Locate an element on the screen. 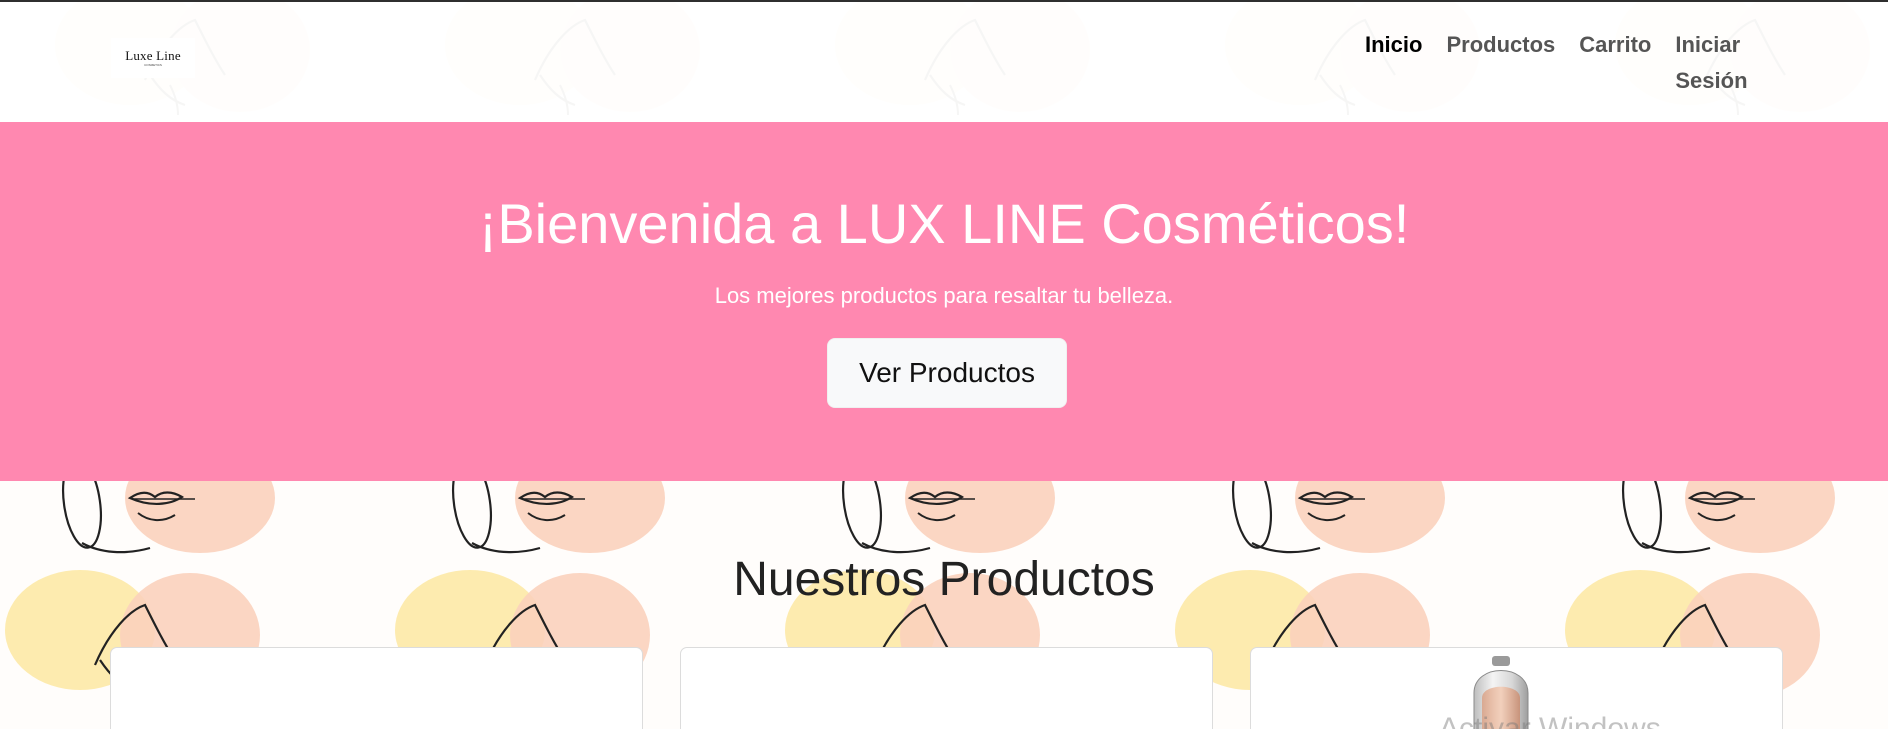  ver-productos-button: Ver Productos is located at coordinates (947, 373).